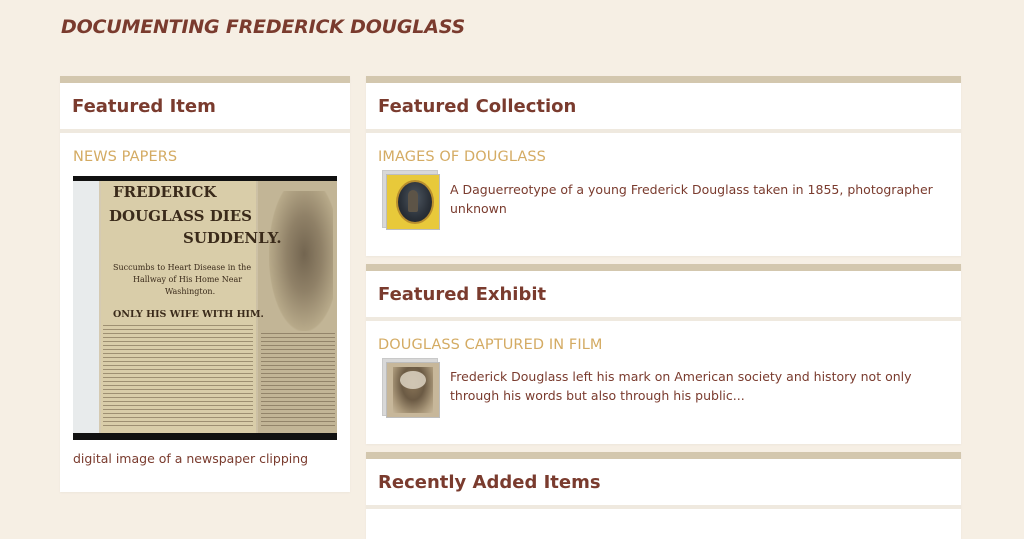 Image resolution: width=1024 pixels, height=539 pixels. I want to click on featured-item-heading: Featured Item, so click(205, 108).